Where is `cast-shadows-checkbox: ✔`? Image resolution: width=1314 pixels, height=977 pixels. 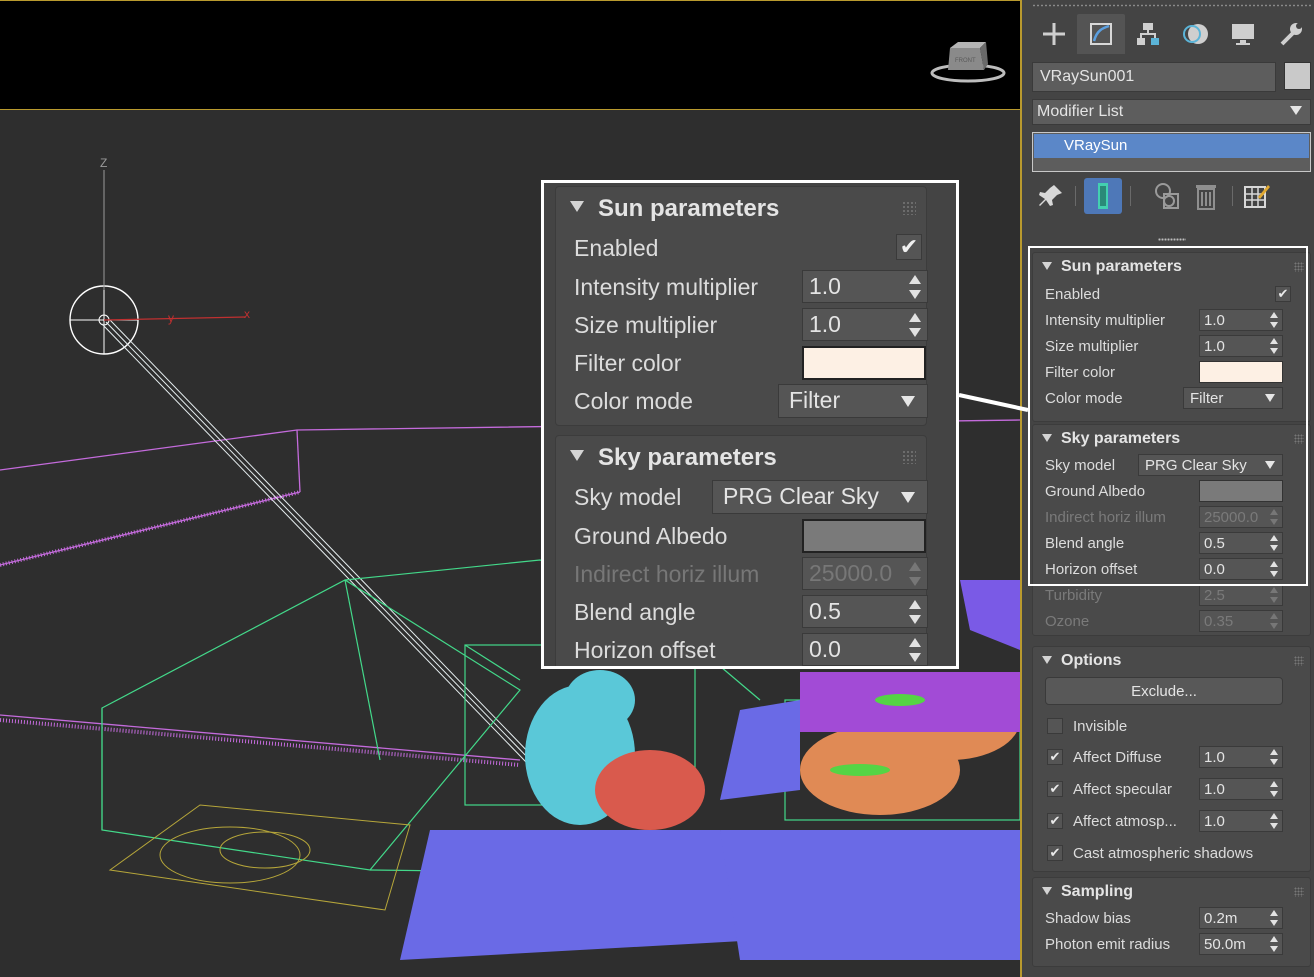 cast-shadows-checkbox: ✔ is located at coordinates (1055, 853).